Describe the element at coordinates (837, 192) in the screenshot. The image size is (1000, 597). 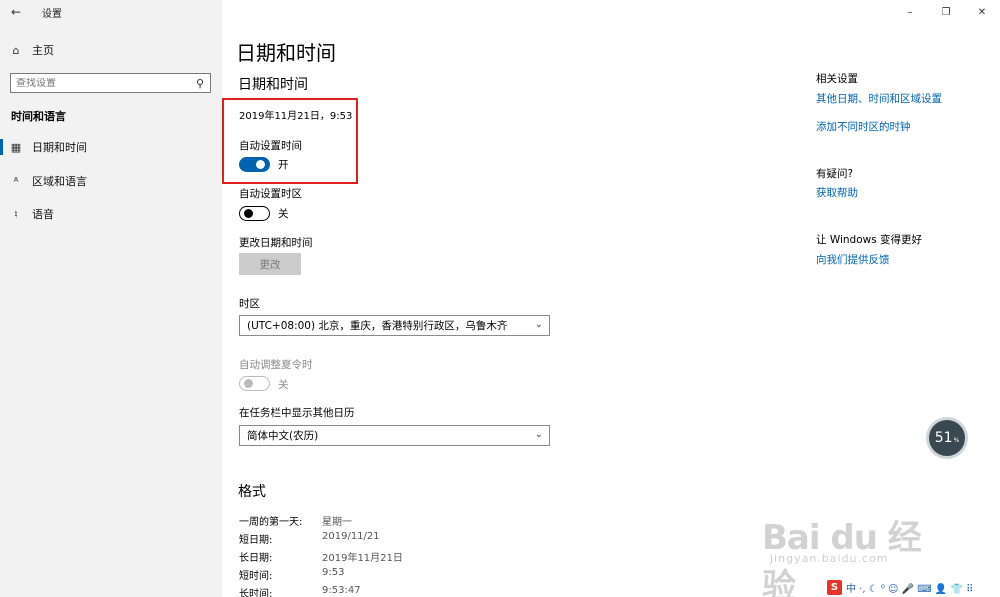
I see `link-get-help: 获取帮助` at that location.